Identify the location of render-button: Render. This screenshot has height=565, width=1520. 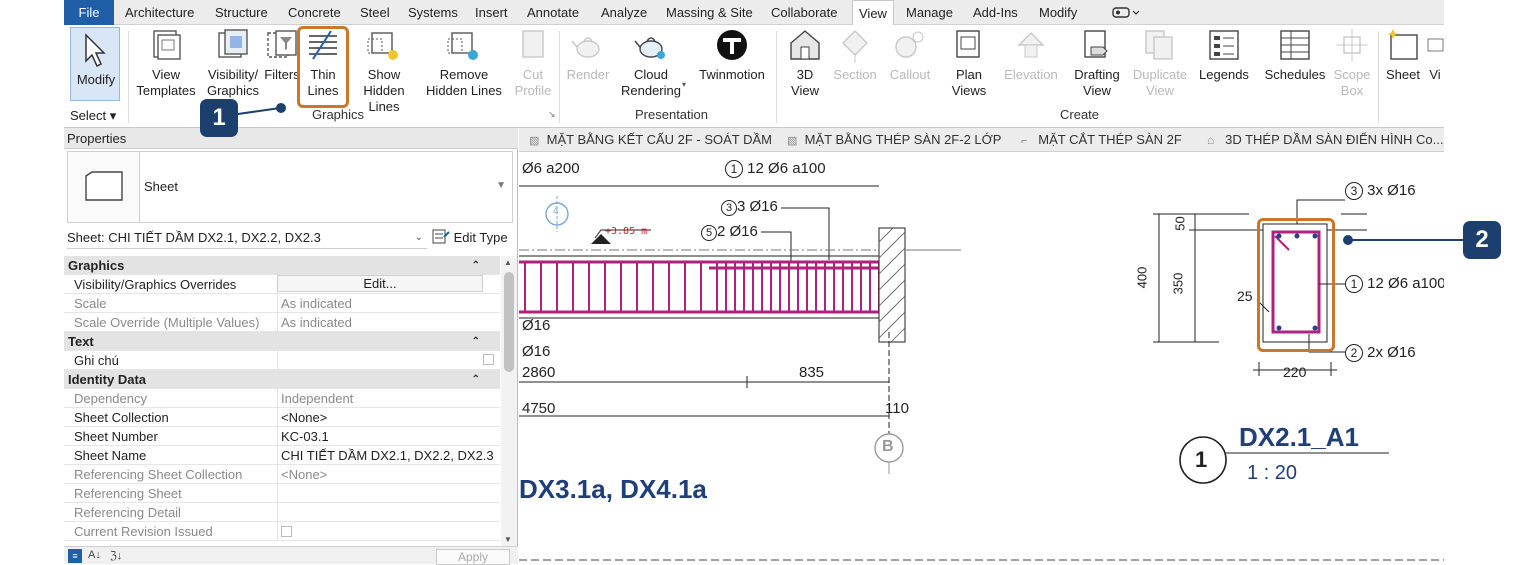
(588, 55).